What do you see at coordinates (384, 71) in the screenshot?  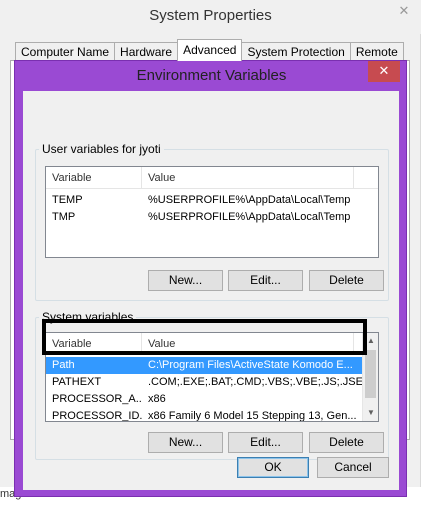 I see `close-icon: ✕` at bounding box center [384, 71].